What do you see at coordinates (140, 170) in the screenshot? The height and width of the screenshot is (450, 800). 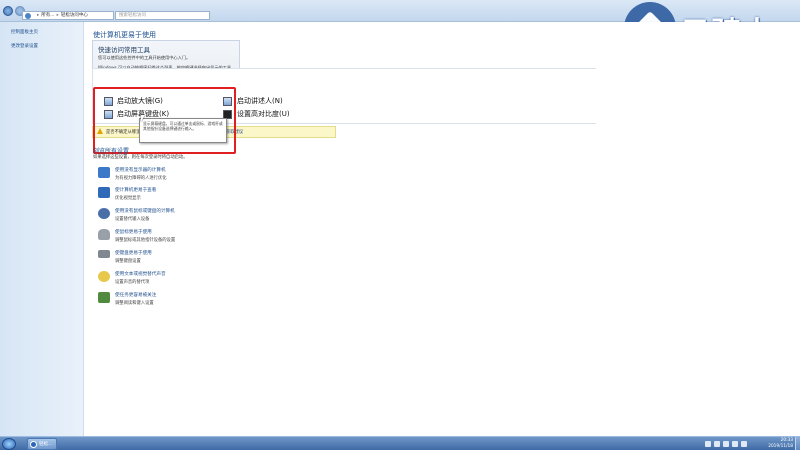 I see `list-item-no-display: 使用没有显示器的计算机` at bounding box center [140, 170].